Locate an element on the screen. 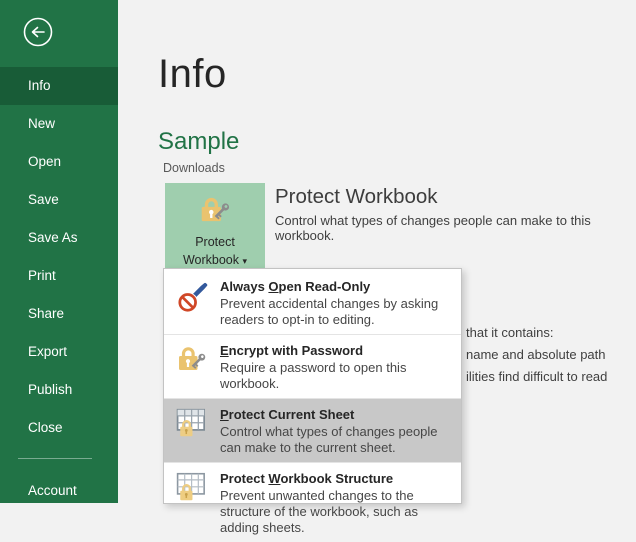 This screenshot has width=636, height=542. sidebar-item-save-as: Save As is located at coordinates (59, 238).